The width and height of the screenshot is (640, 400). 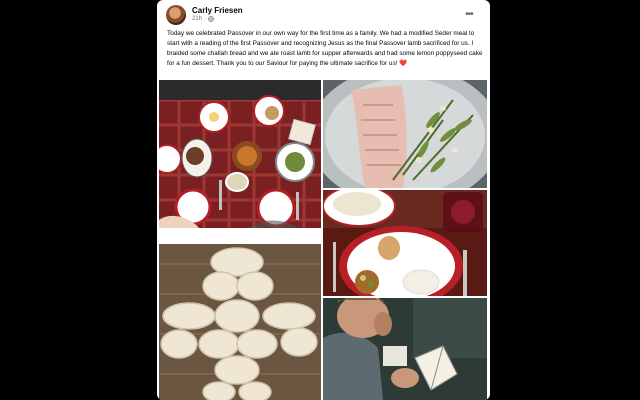 I want to click on photo-braided-challah, so click(x=240, y=322).